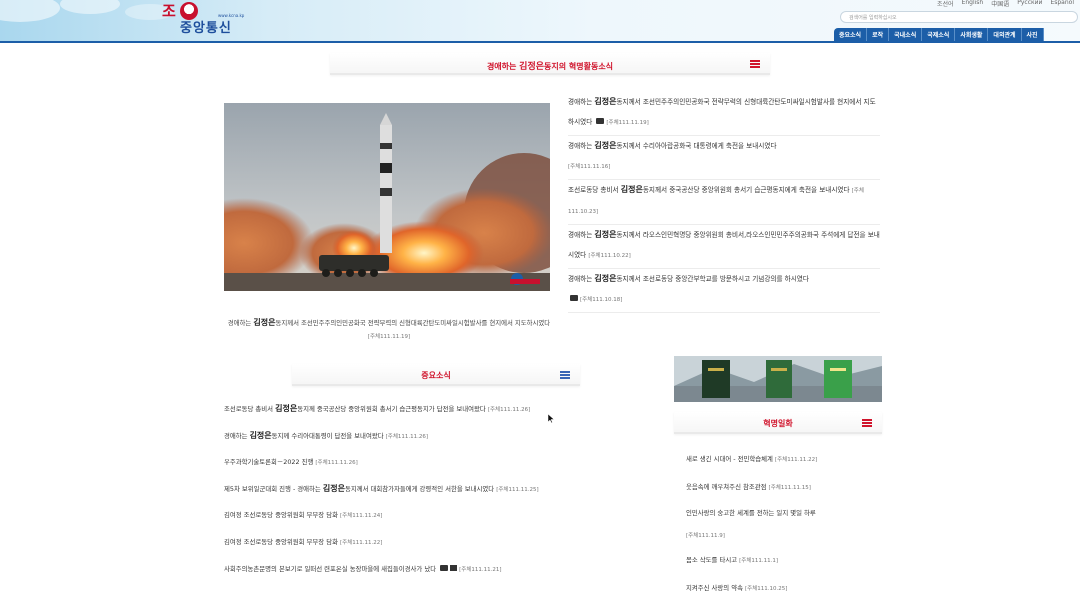 The image size is (1080, 598). Describe the element at coordinates (424, 516) in the screenshot. I see `list-item: 김여정 조선로동당 중앙위원회 부부장 담화 [주체111.11.24]` at that location.